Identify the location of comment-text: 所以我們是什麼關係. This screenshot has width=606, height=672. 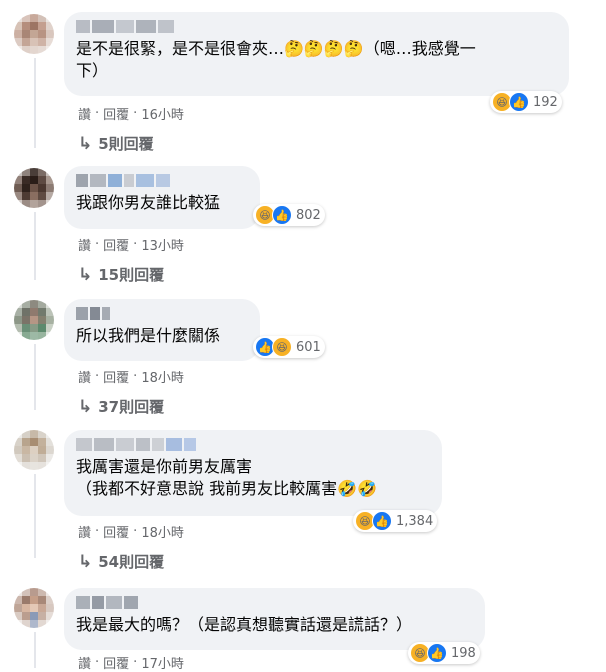
(148, 335).